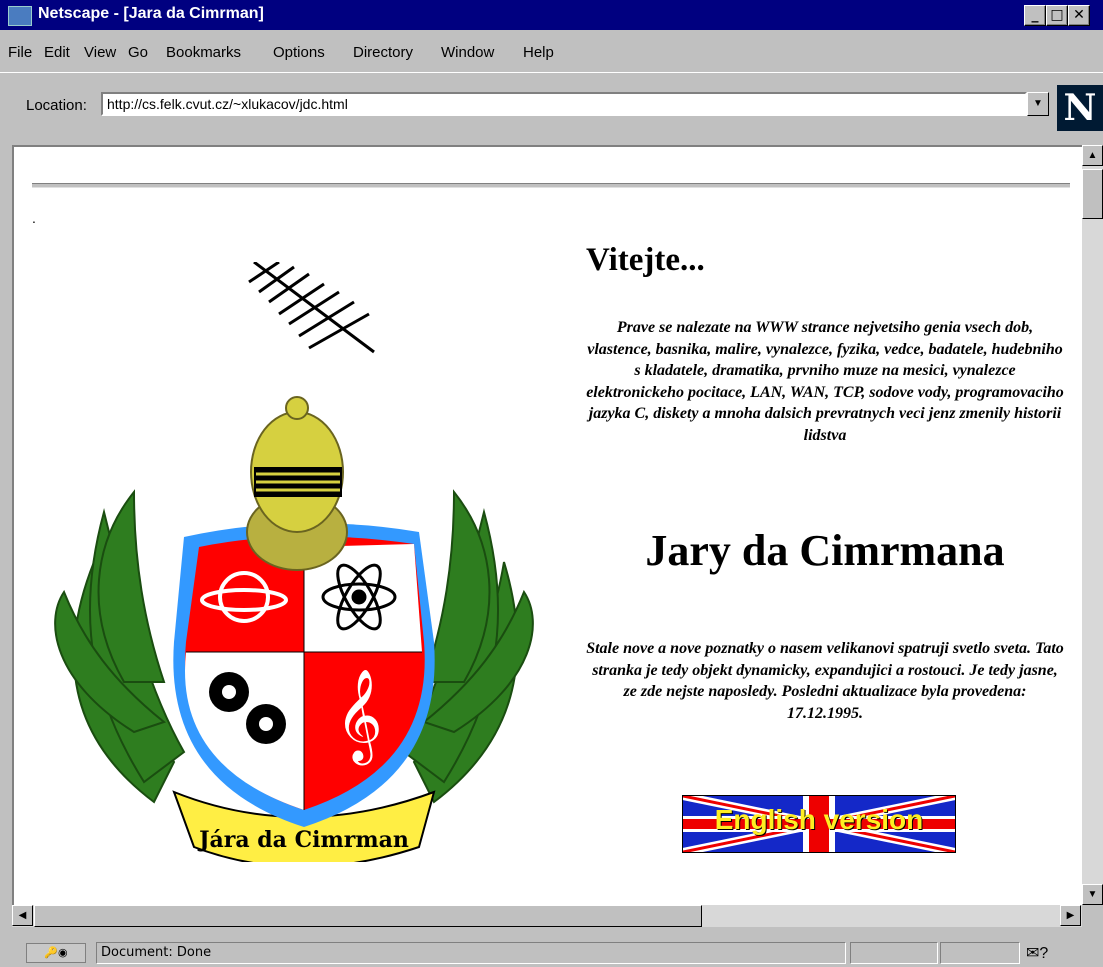  Describe the element at coordinates (57, 52) in the screenshot. I see `menu-edit: Edit` at that location.